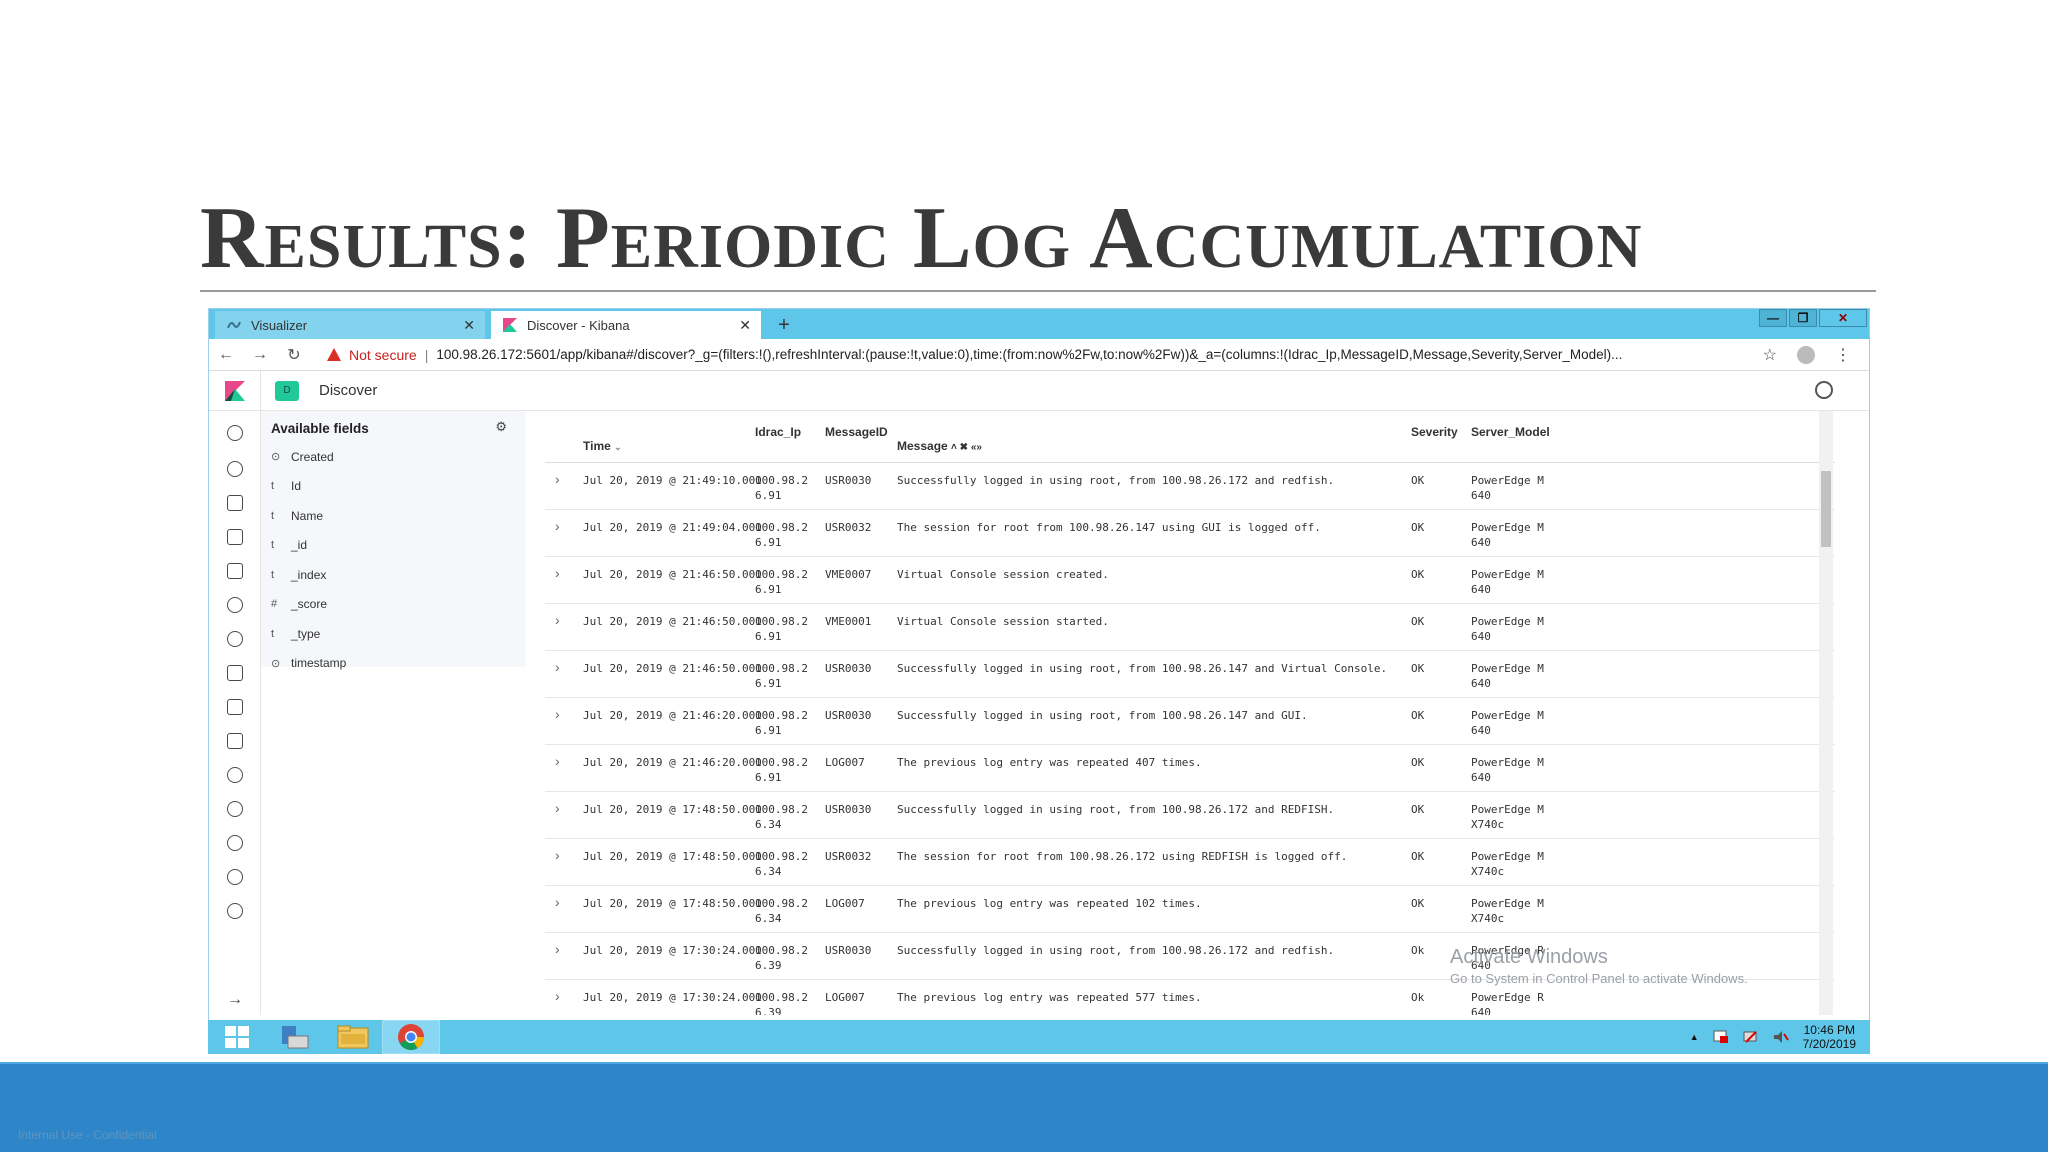 This screenshot has height=1152, width=2048. I want to click on start-button, so click(237, 1037).